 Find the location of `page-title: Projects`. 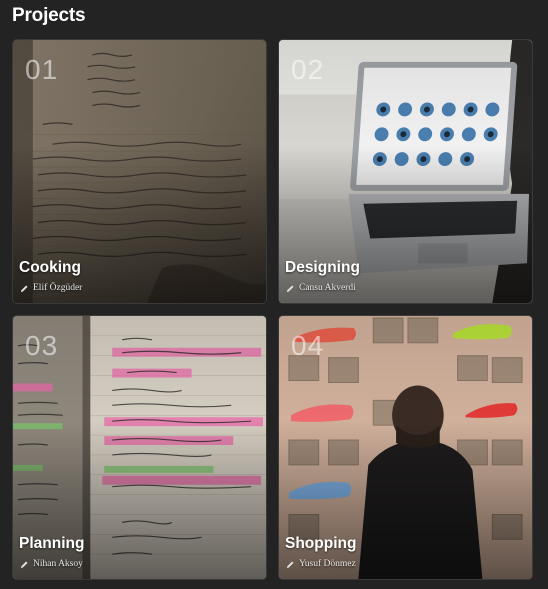

page-title: Projects is located at coordinates (49, 15).